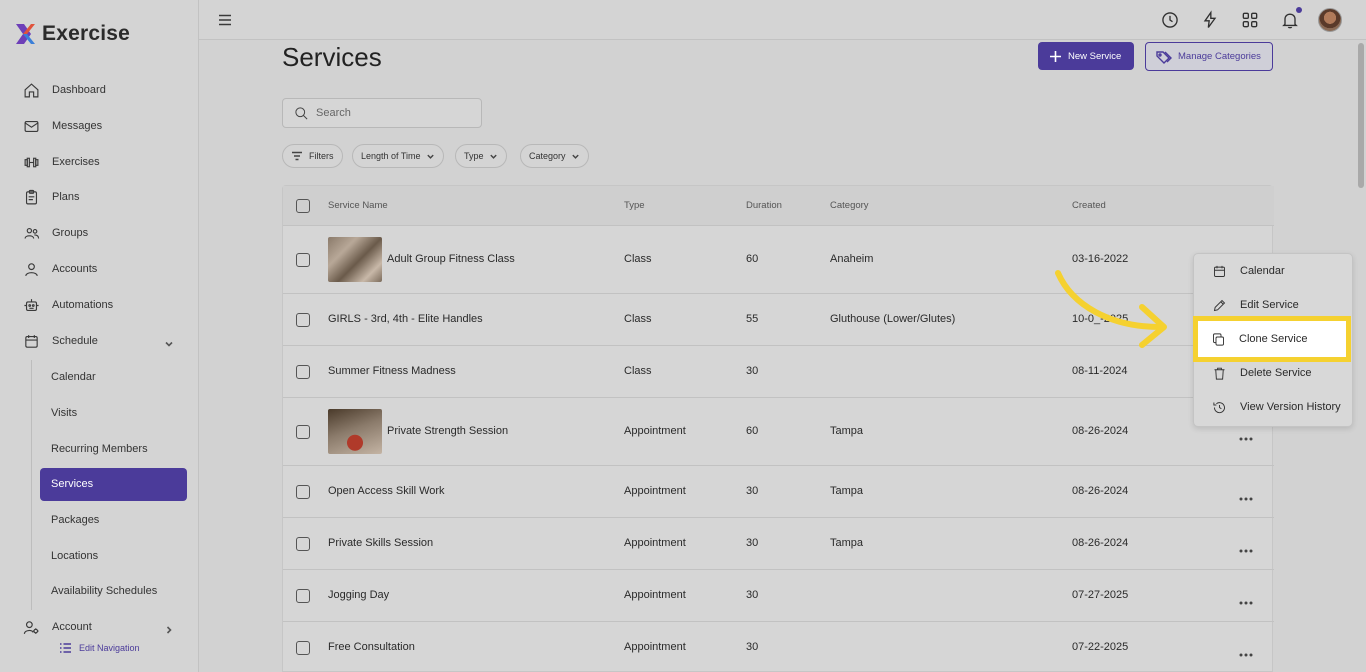 The height and width of the screenshot is (672, 1366). I want to click on top-bar, so click(782, 20).